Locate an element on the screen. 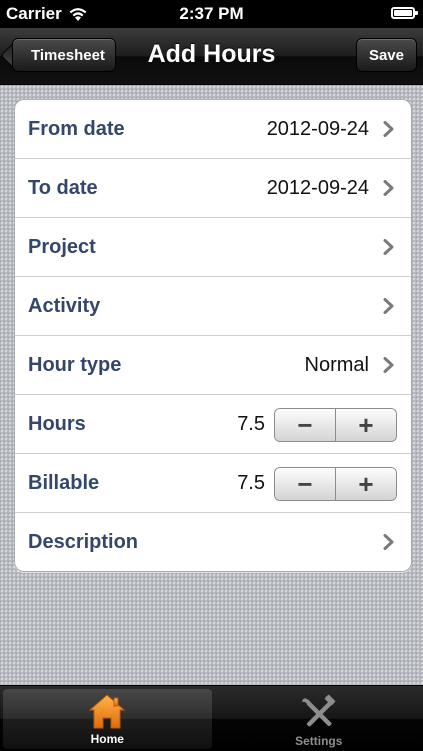 This screenshot has height=751, width=423. status-time: 2:37 PM is located at coordinates (211, 14).